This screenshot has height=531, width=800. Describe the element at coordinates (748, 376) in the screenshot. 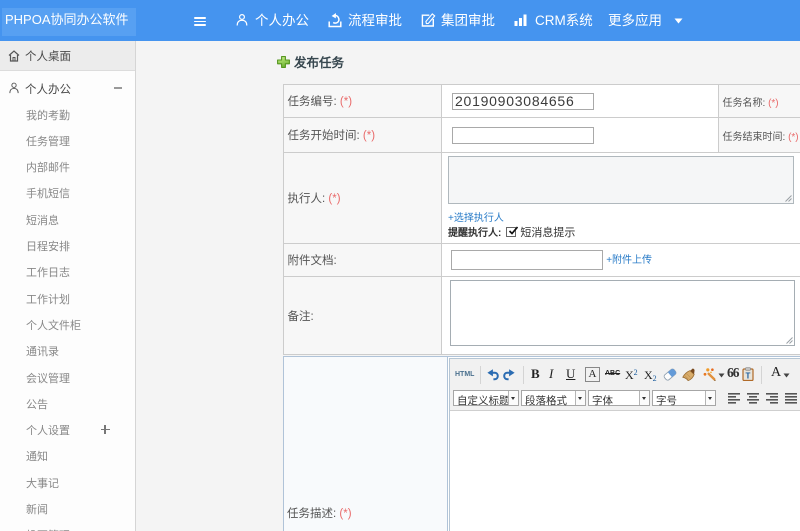

I see `svg-text: T` at that location.